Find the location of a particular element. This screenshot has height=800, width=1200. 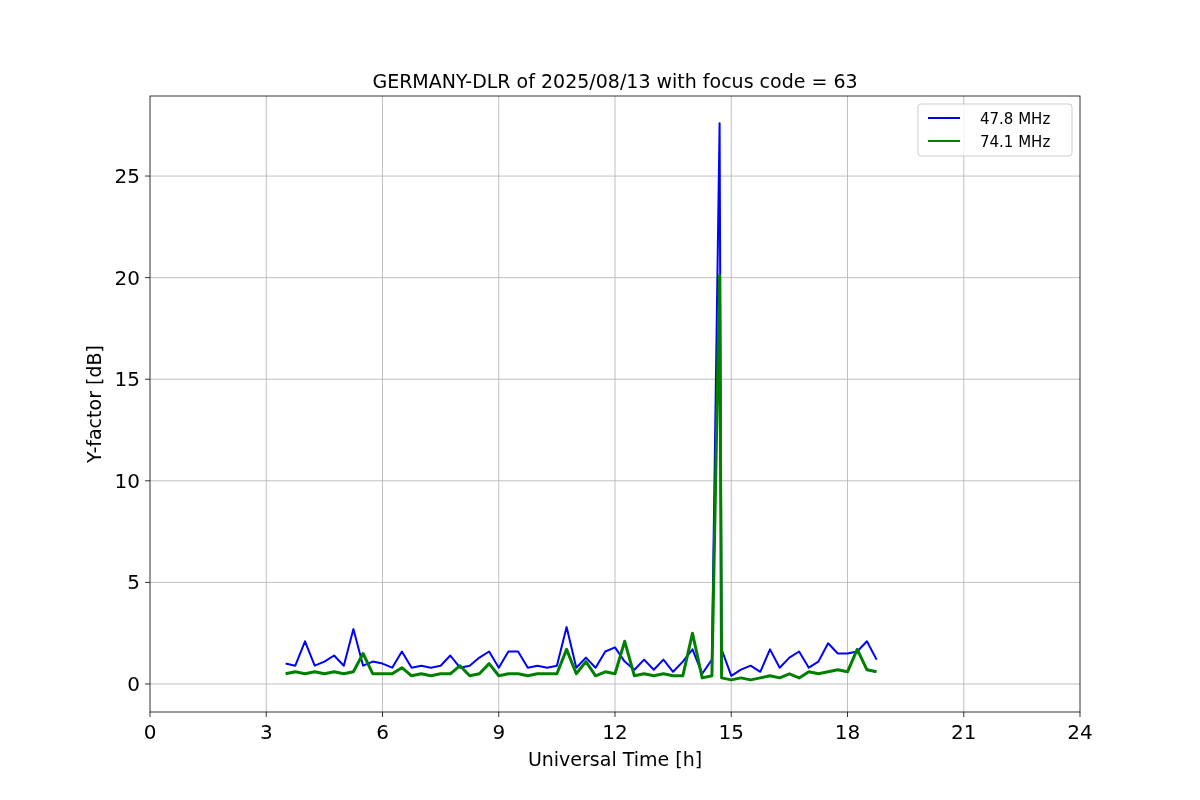

chart-title: GERMANY-DLR of 2025/08/13 with focus code = 63 is located at coordinates (615, 81).